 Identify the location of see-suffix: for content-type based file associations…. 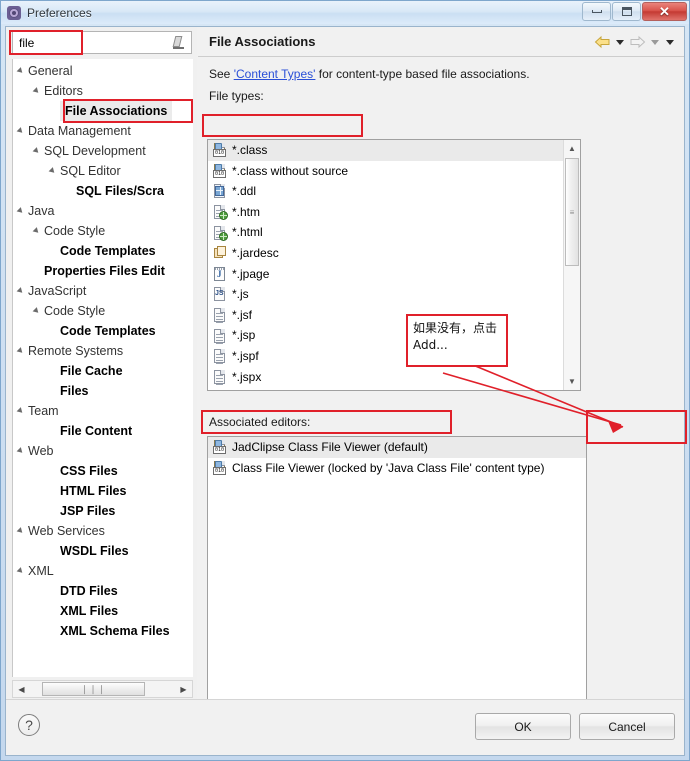
(422, 74).